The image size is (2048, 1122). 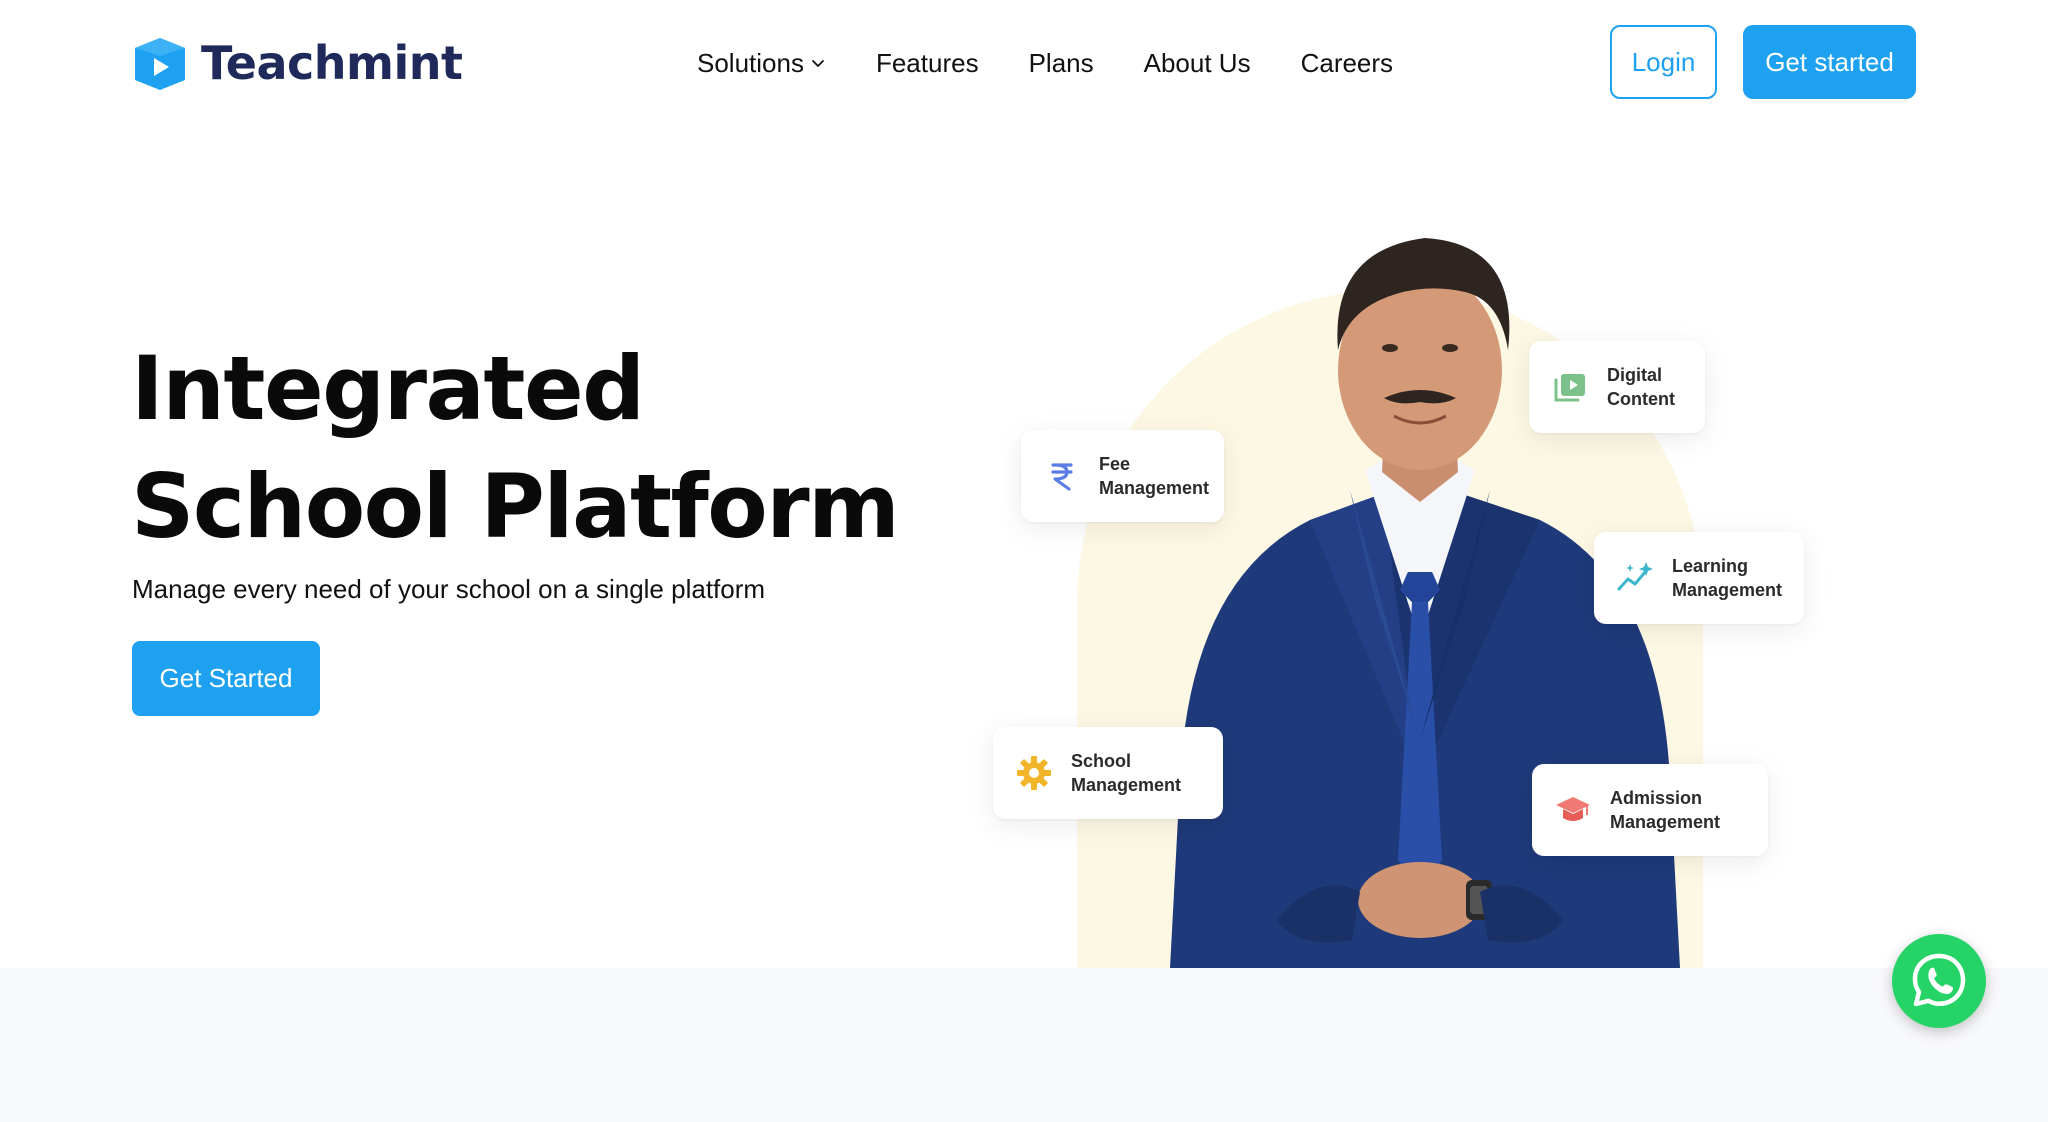 I want to click on teachmint-logo: Teachmint, so click(x=297, y=63).